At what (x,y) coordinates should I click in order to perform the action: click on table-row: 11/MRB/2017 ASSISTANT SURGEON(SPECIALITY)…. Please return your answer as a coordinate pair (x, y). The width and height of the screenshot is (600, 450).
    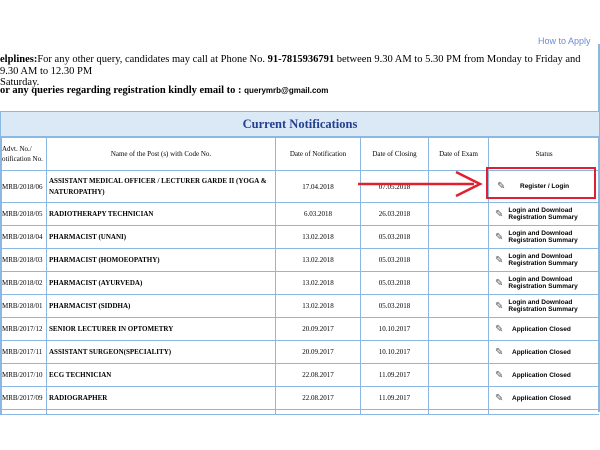
    Looking at the image, I should click on (300, 352).